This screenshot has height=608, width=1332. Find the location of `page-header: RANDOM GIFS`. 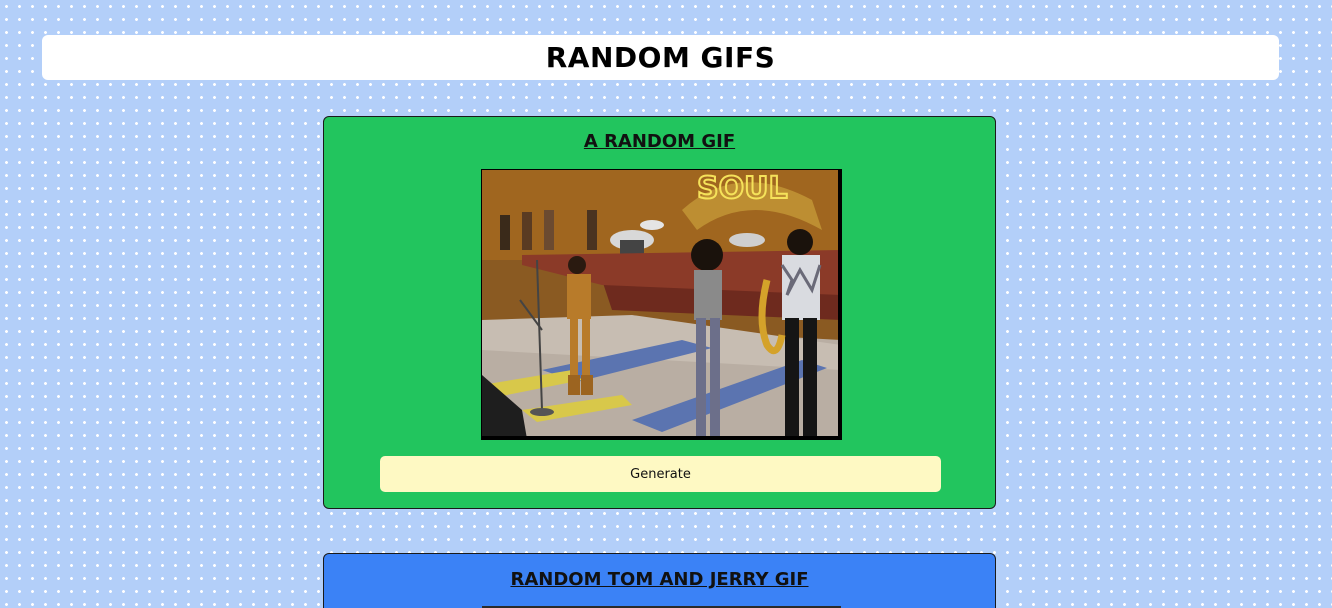

page-header: RANDOM GIFS is located at coordinates (660, 57).